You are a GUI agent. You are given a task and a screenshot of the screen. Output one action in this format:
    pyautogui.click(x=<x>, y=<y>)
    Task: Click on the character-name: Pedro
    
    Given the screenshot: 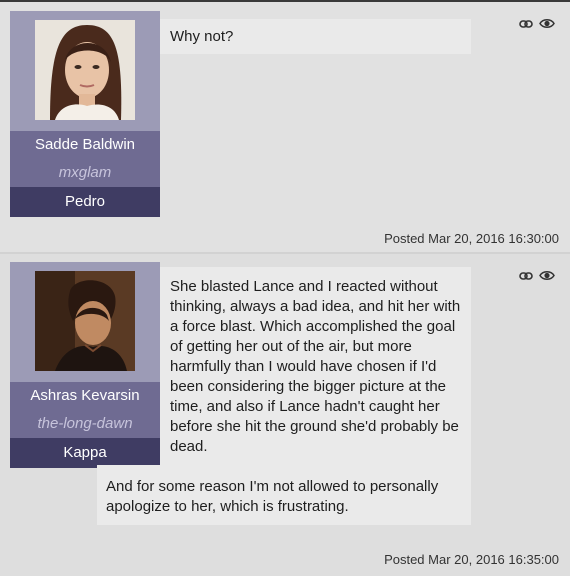 What is the action you would take?
    pyautogui.click(x=85, y=202)
    